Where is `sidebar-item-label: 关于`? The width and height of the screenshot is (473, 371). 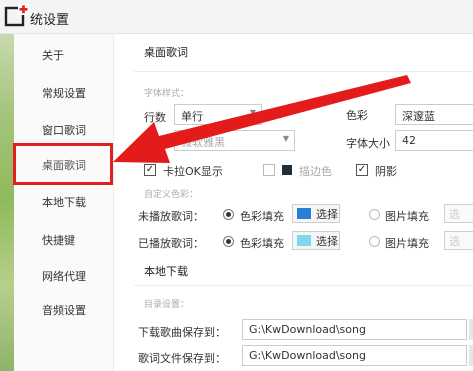
sidebar-item-label: 关于 is located at coordinates (53, 55).